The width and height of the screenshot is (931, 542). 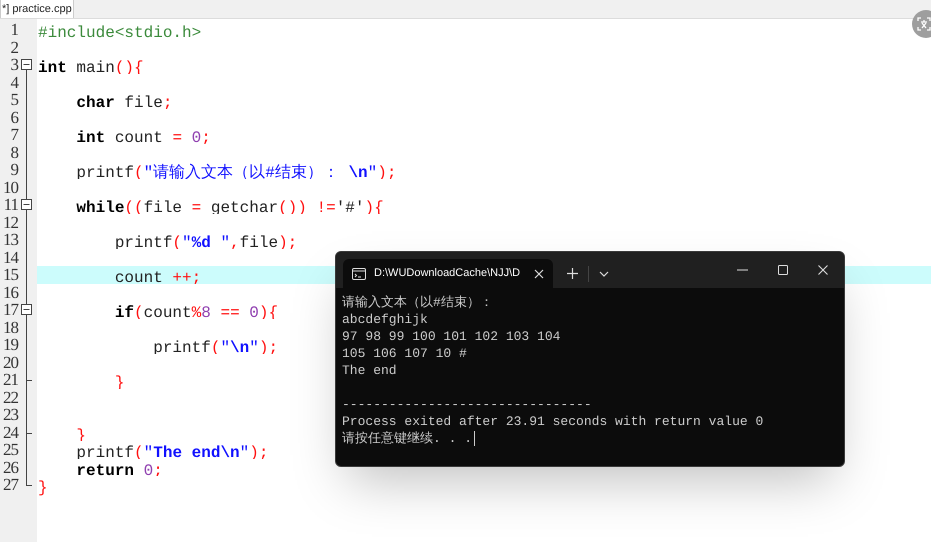 I want to click on line-number: 13, so click(x=10, y=239).